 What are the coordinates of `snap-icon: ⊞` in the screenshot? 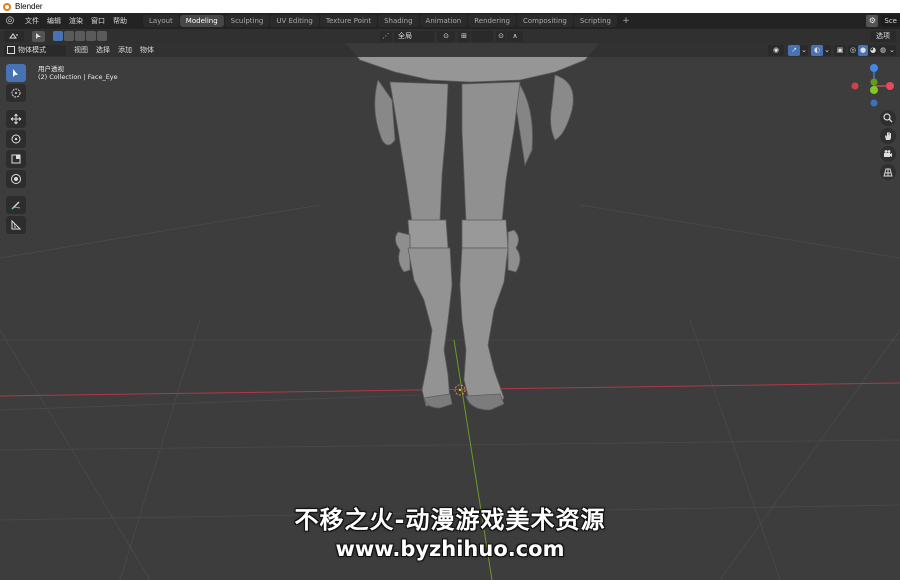 It's located at (464, 36).